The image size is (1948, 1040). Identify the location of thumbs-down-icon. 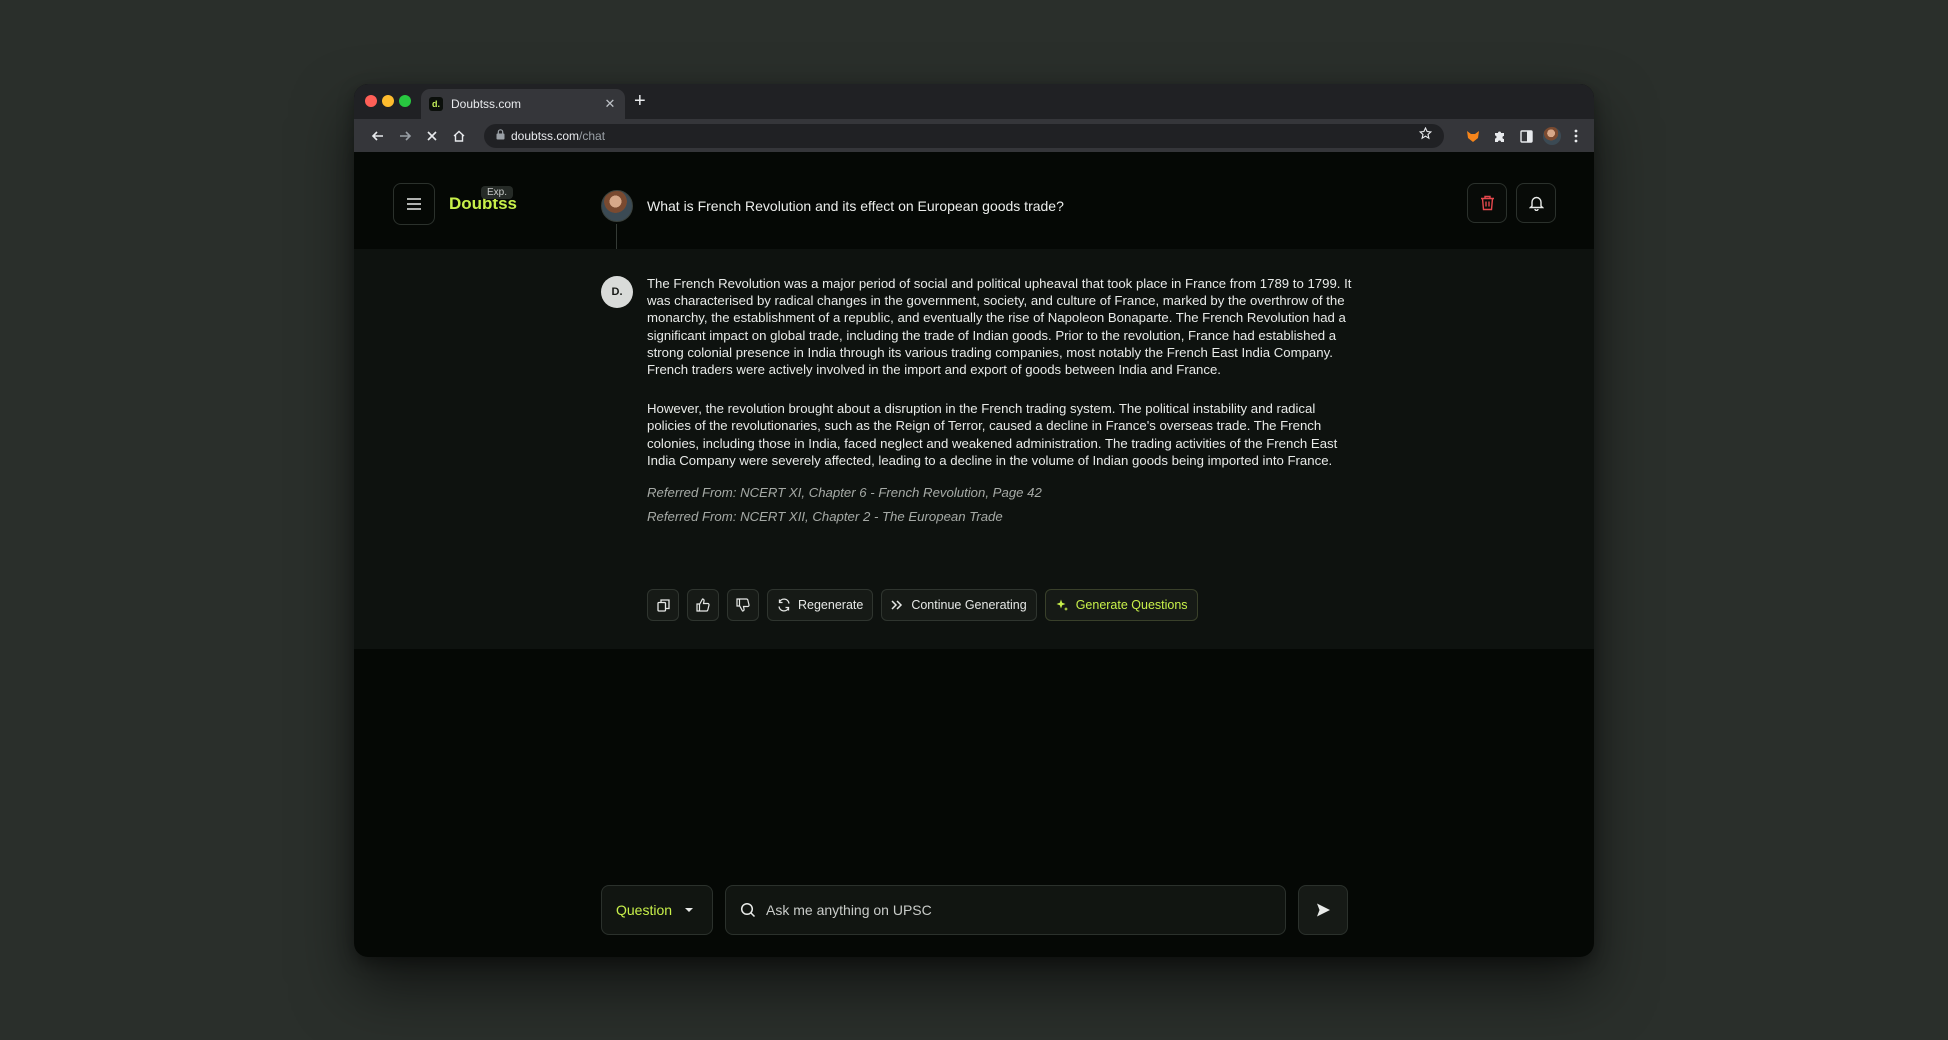
(743, 605).